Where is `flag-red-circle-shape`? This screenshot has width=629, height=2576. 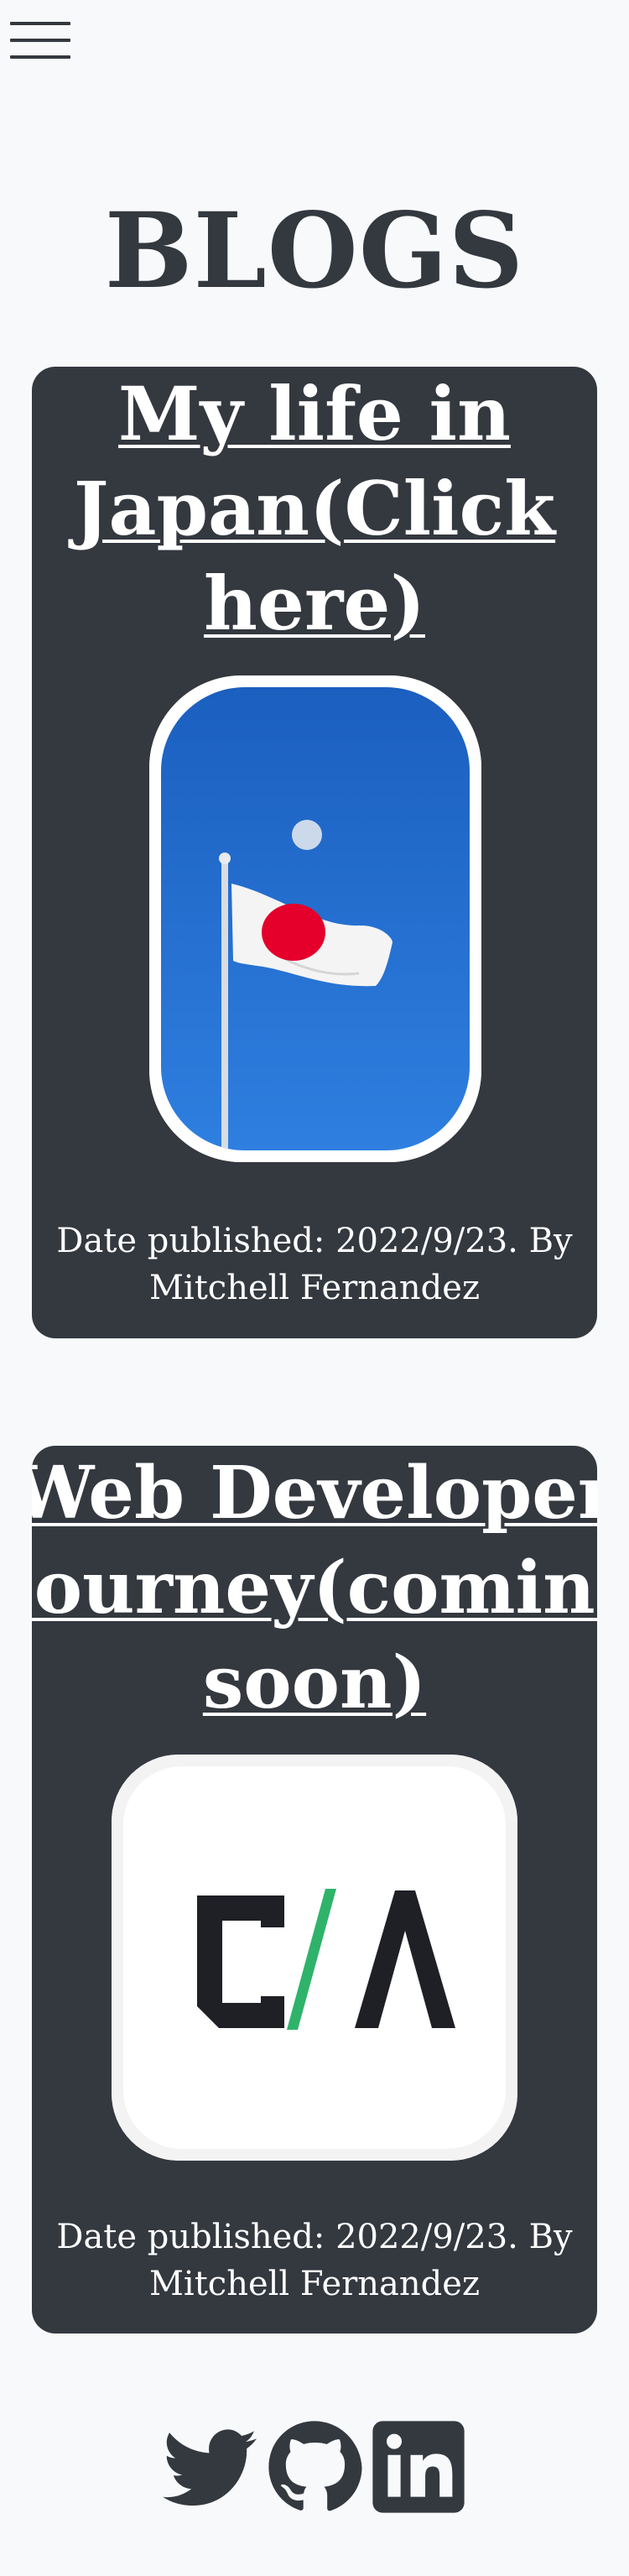
flag-red-circle-shape is located at coordinates (293, 932).